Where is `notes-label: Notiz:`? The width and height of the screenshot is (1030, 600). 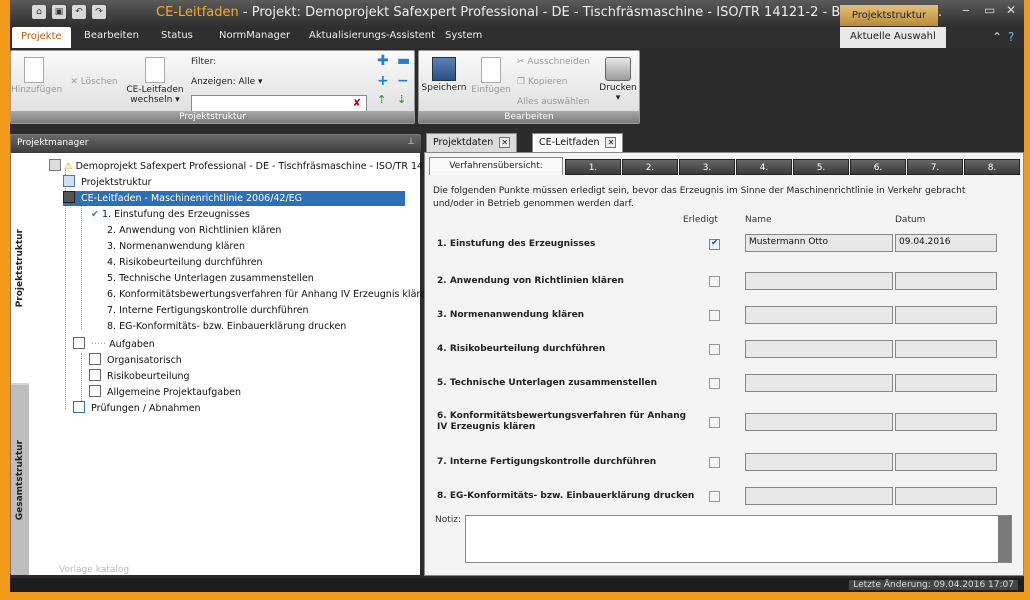
notes-label: Notiz: is located at coordinates (448, 520).